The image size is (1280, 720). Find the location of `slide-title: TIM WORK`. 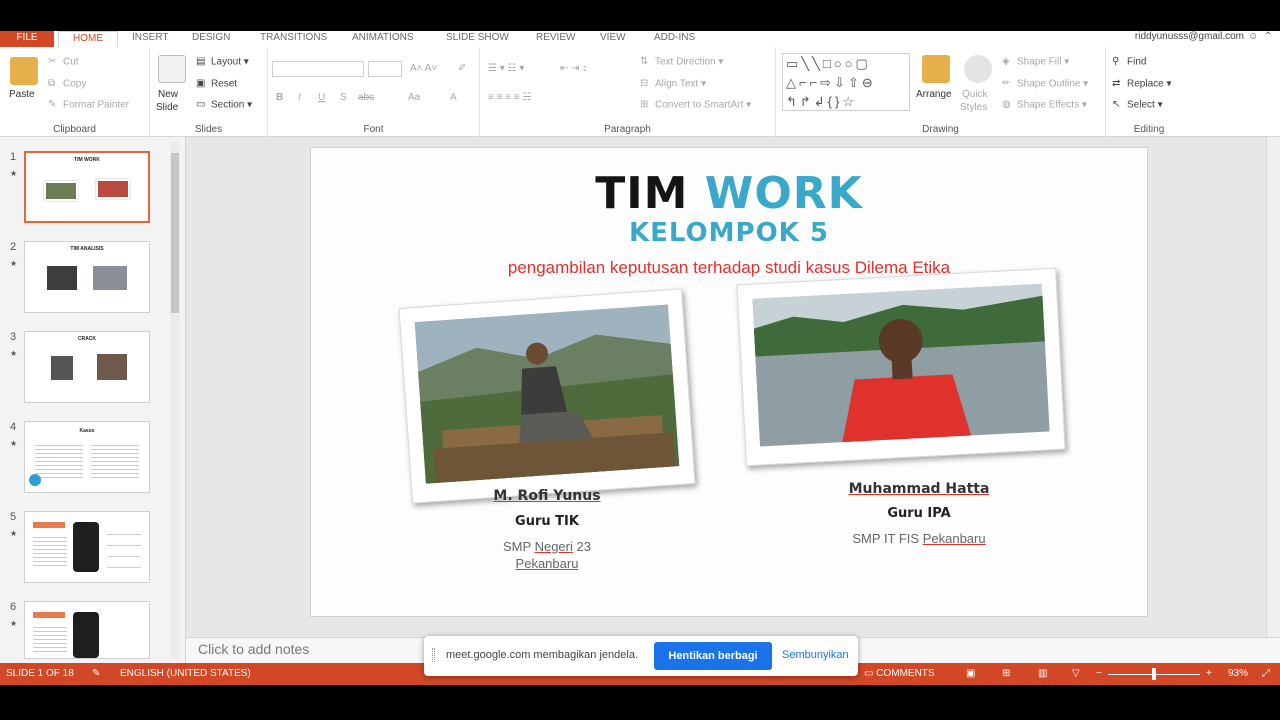

slide-title: TIM WORK is located at coordinates (729, 193).